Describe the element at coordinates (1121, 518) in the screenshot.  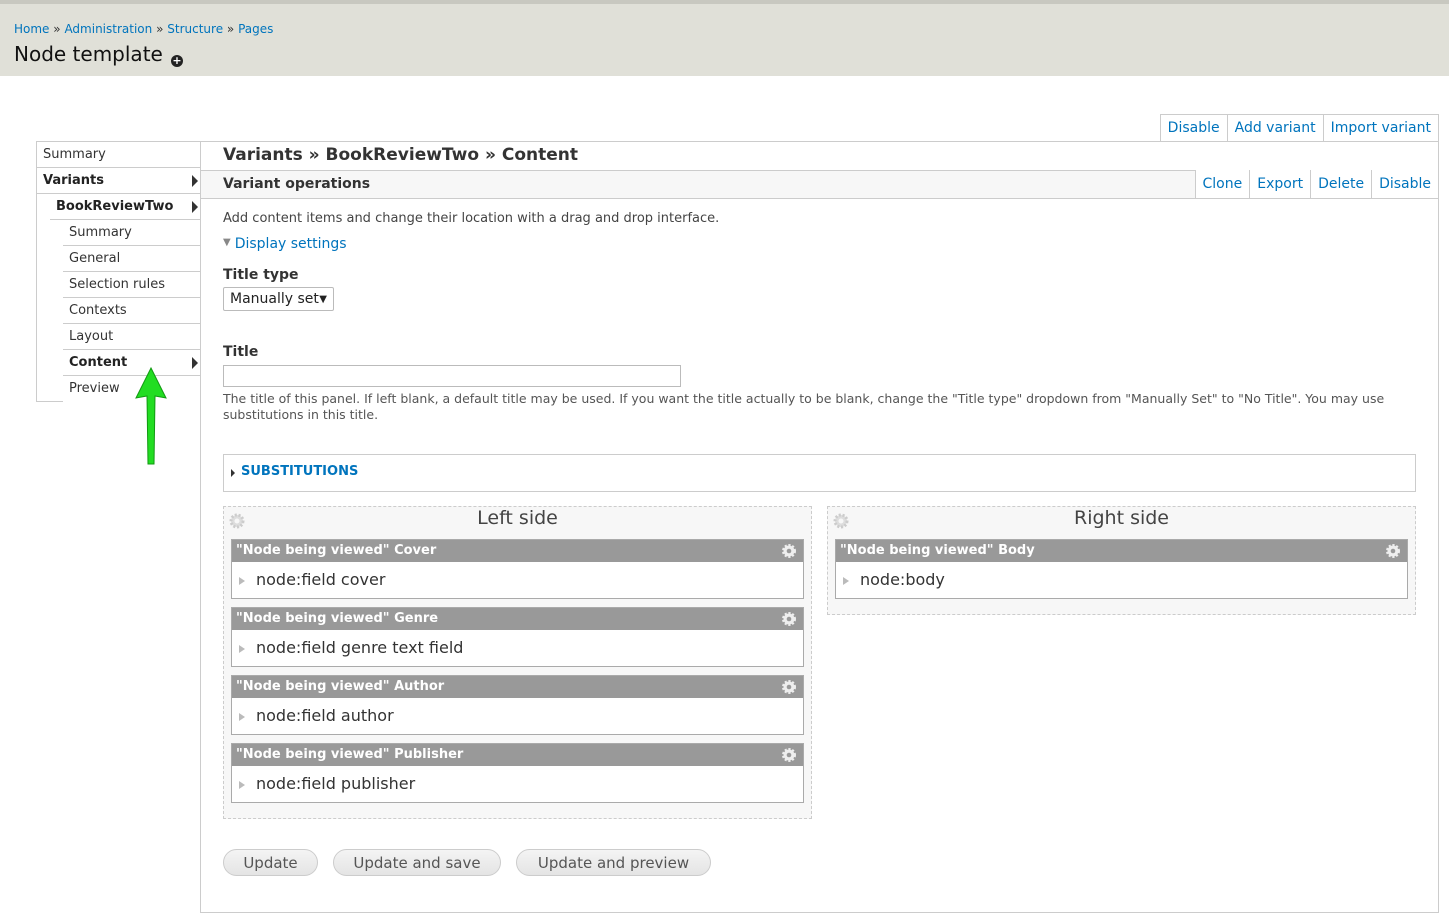
I see `region-title: Right side` at that location.